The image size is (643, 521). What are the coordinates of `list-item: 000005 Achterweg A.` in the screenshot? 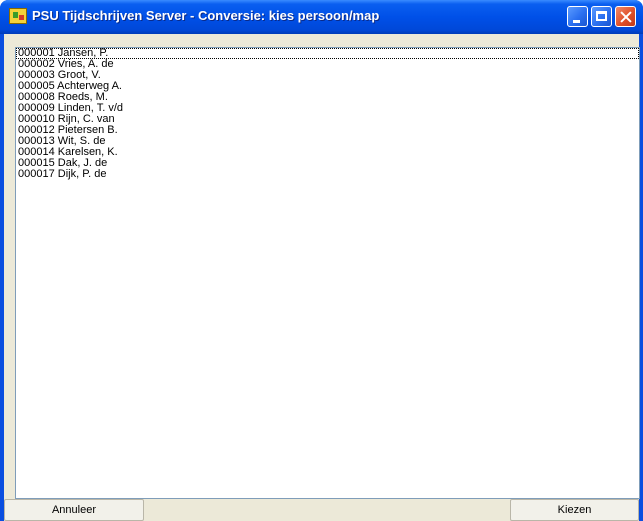 It's located at (327, 86).